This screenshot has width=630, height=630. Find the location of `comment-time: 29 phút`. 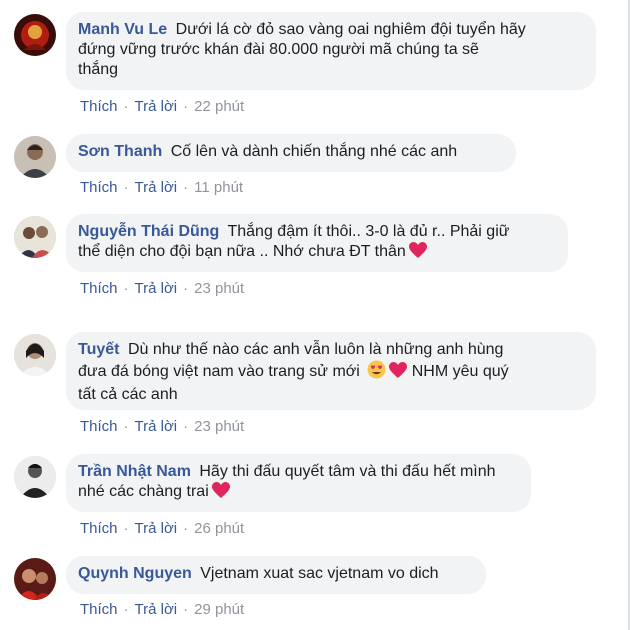

comment-time: 29 phút is located at coordinates (219, 609).